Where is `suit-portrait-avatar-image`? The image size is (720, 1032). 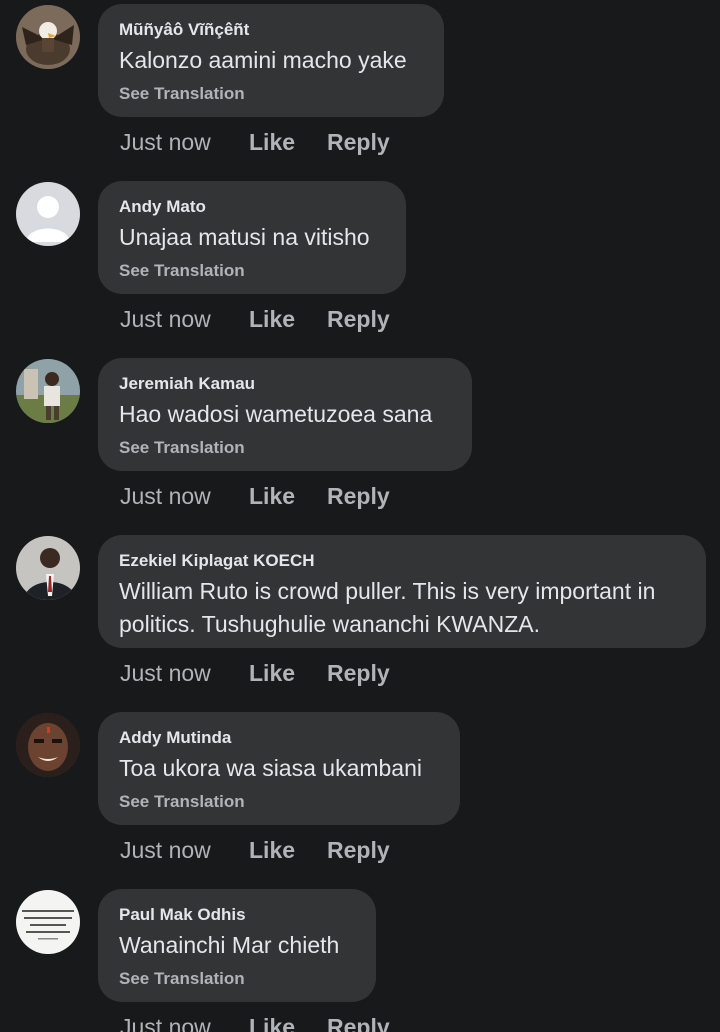
suit-portrait-avatar-image is located at coordinates (48, 568).